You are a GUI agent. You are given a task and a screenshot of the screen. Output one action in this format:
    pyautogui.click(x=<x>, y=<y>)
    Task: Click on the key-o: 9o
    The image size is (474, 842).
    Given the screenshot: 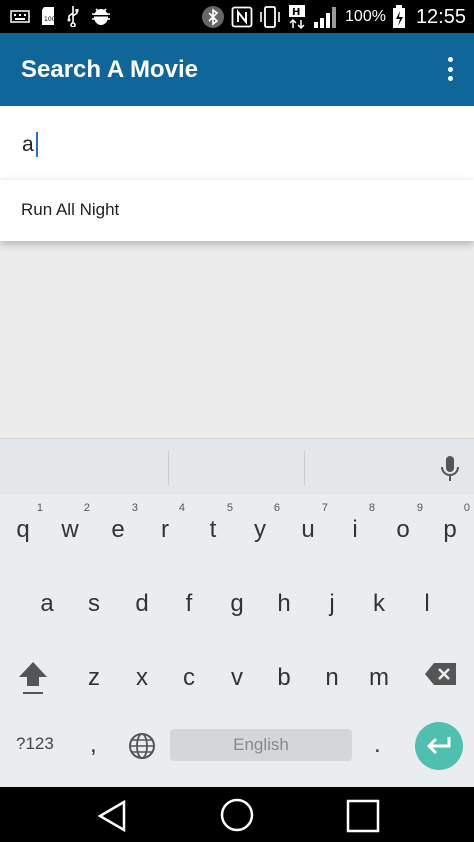 What is the action you would take?
    pyautogui.click(x=403, y=527)
    